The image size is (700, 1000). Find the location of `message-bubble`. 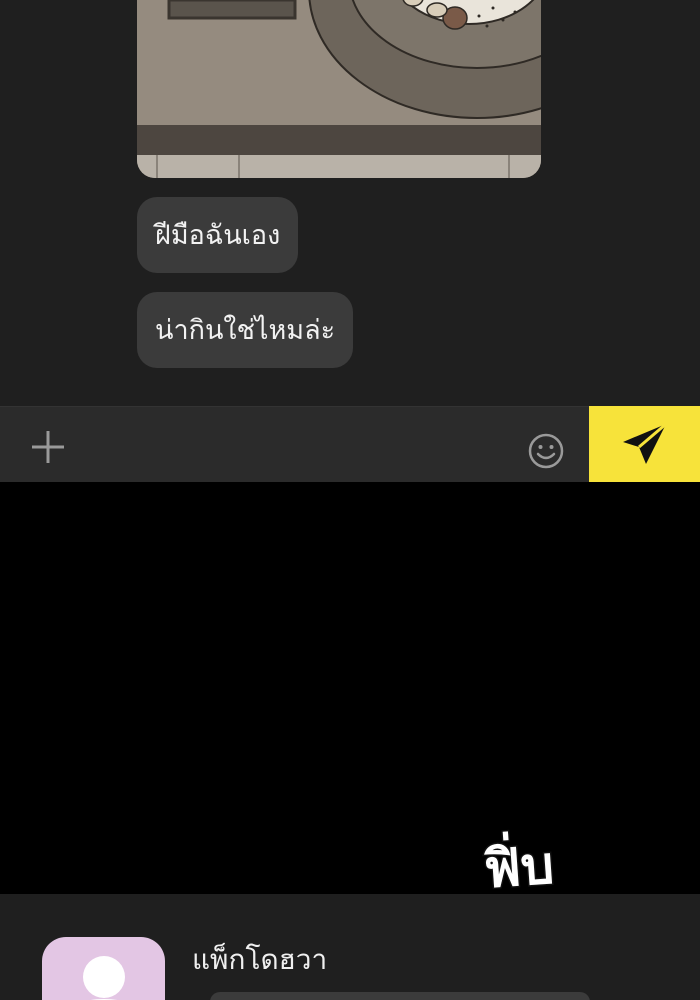

message-bubble is located at coordinates (400, 996).